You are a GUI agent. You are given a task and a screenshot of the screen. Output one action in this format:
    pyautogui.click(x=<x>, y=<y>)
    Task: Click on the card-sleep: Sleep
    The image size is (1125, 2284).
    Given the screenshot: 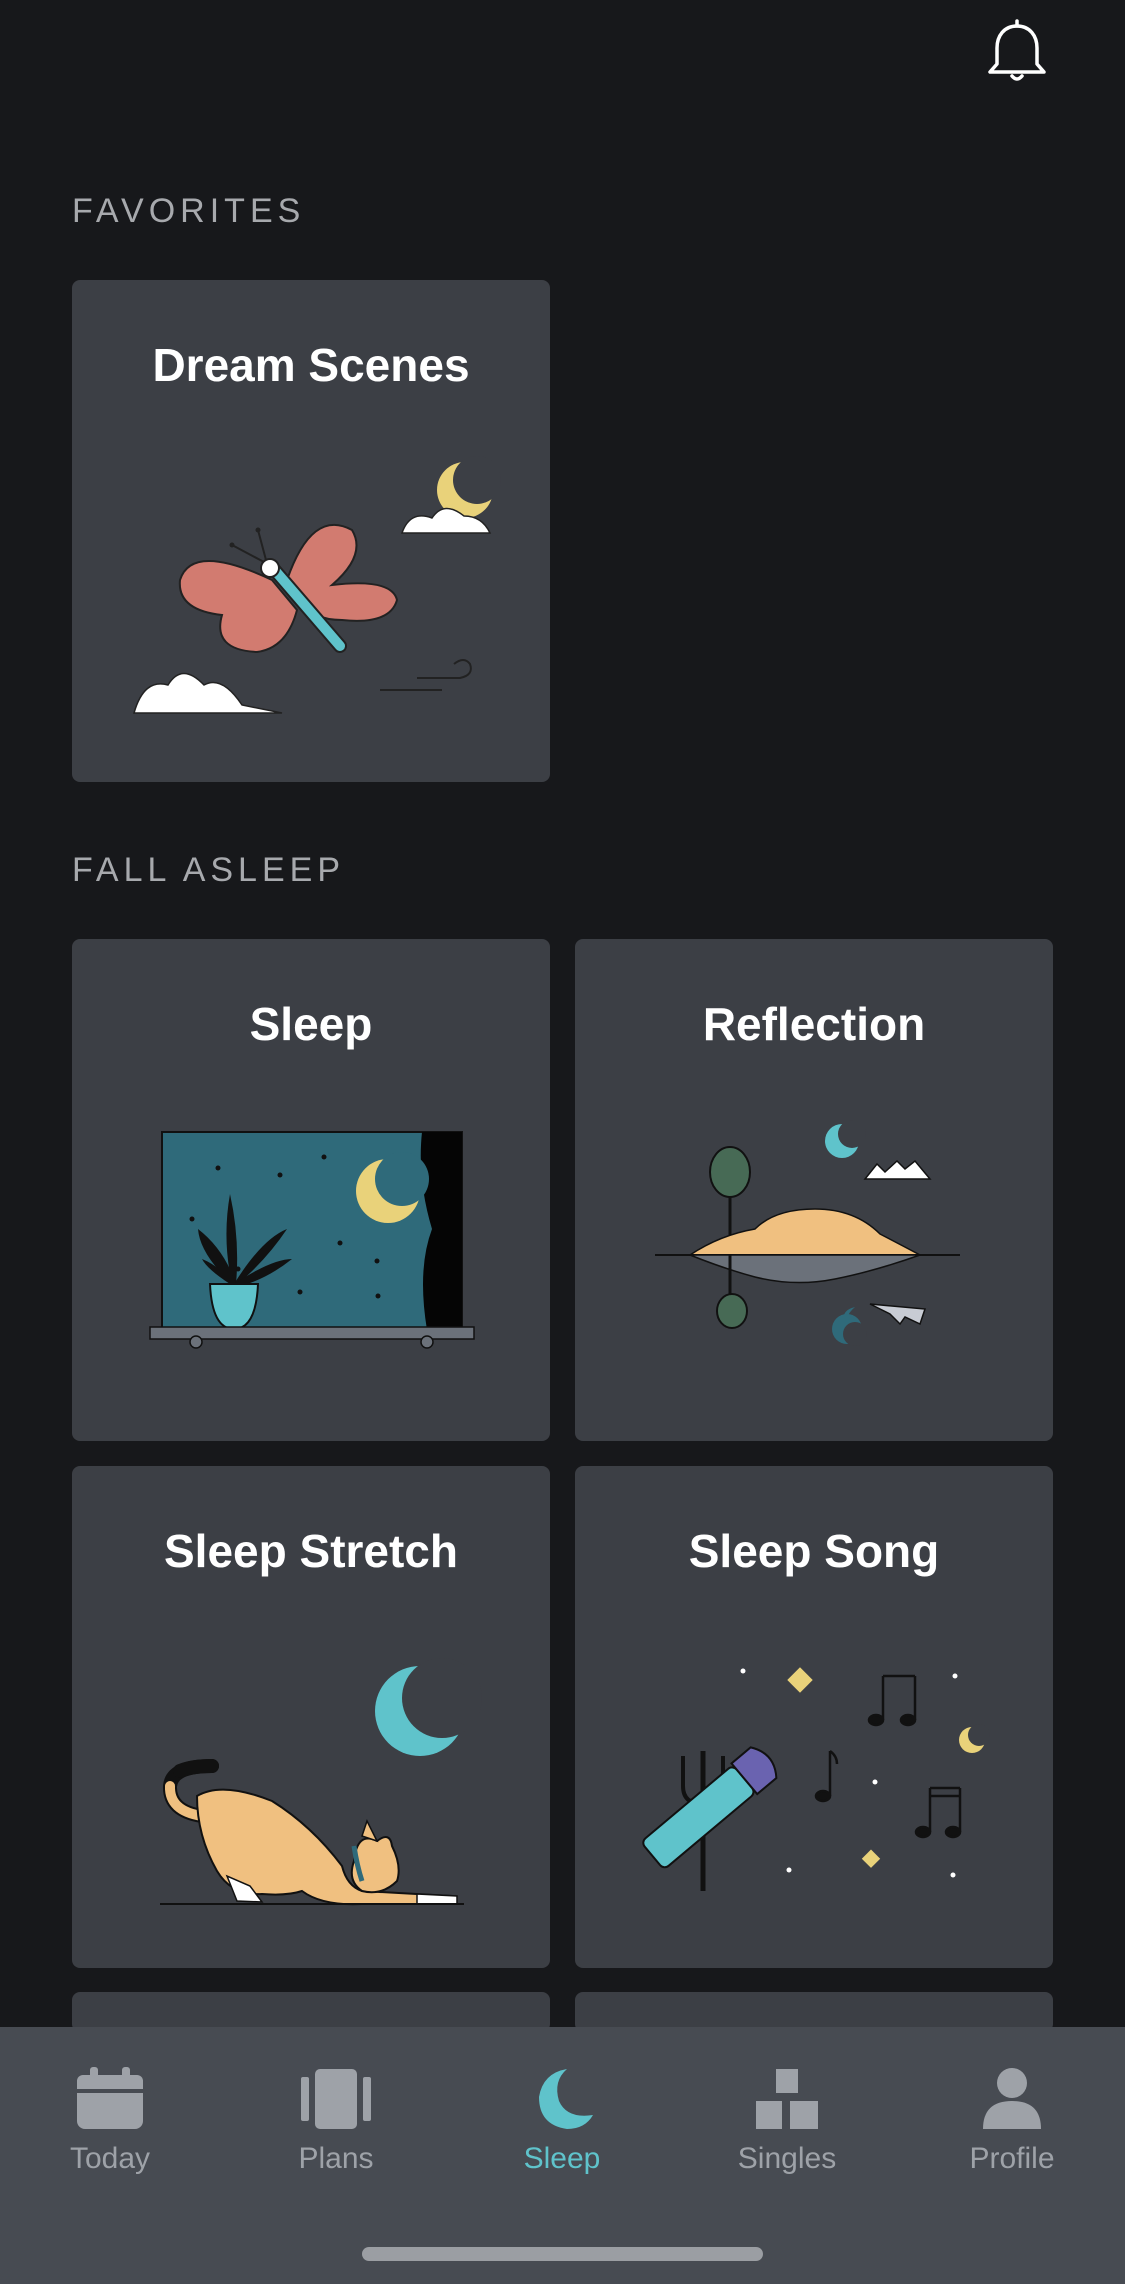 What is the action you would take?
    pyautogui.click(x=311, y=1190)
    